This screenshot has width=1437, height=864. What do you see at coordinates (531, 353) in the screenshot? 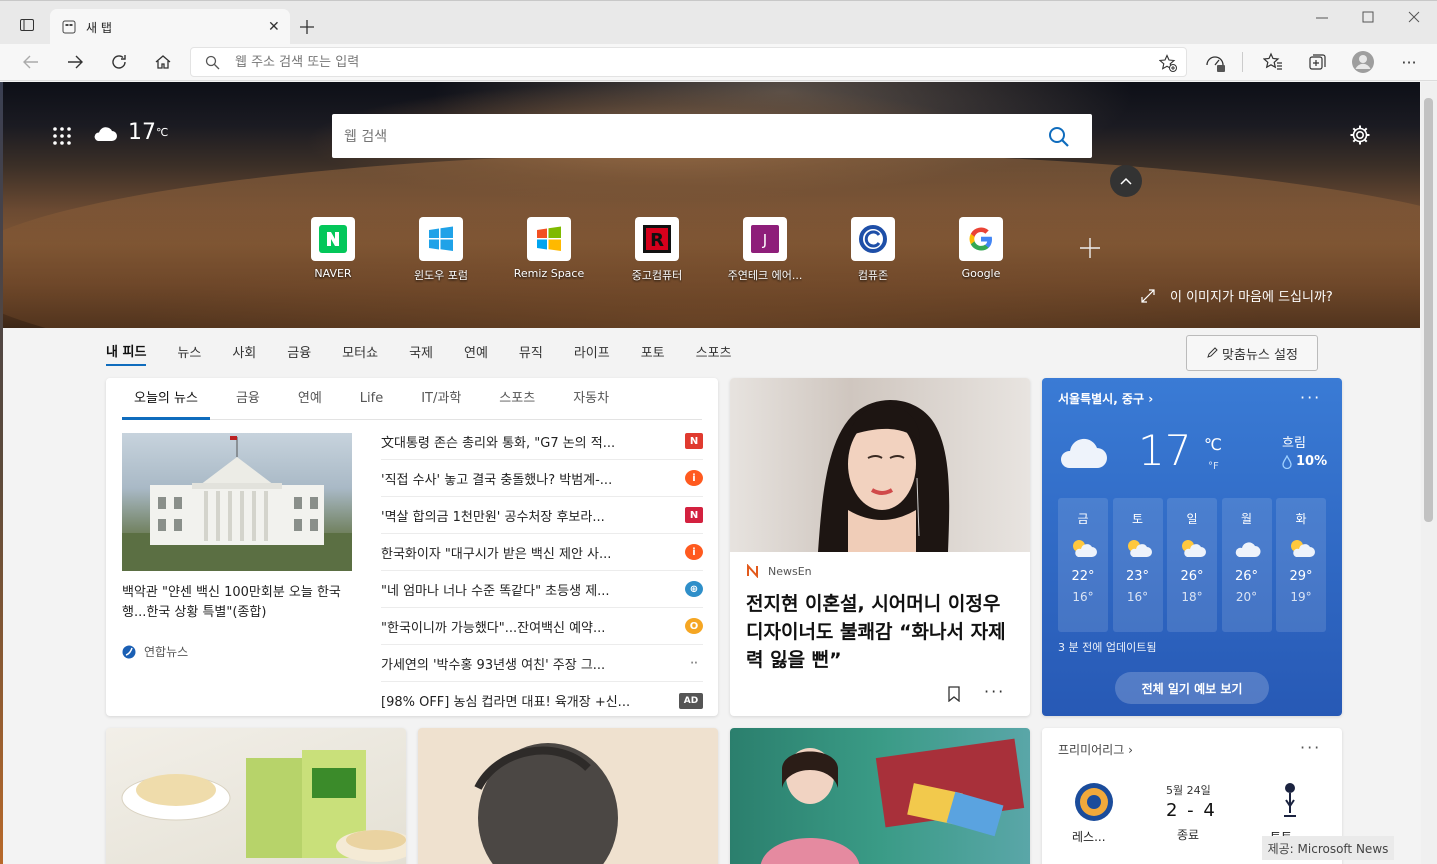
I see `feed-tab-music: 뮤직` at bounding box center [531, 353].